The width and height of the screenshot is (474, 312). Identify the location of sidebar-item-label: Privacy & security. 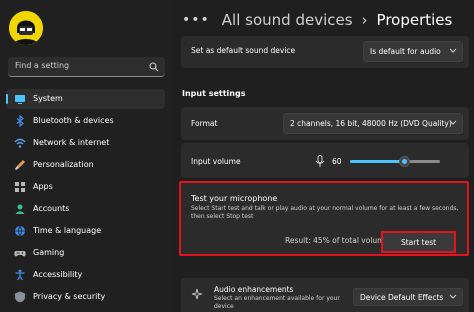
(69, 296).